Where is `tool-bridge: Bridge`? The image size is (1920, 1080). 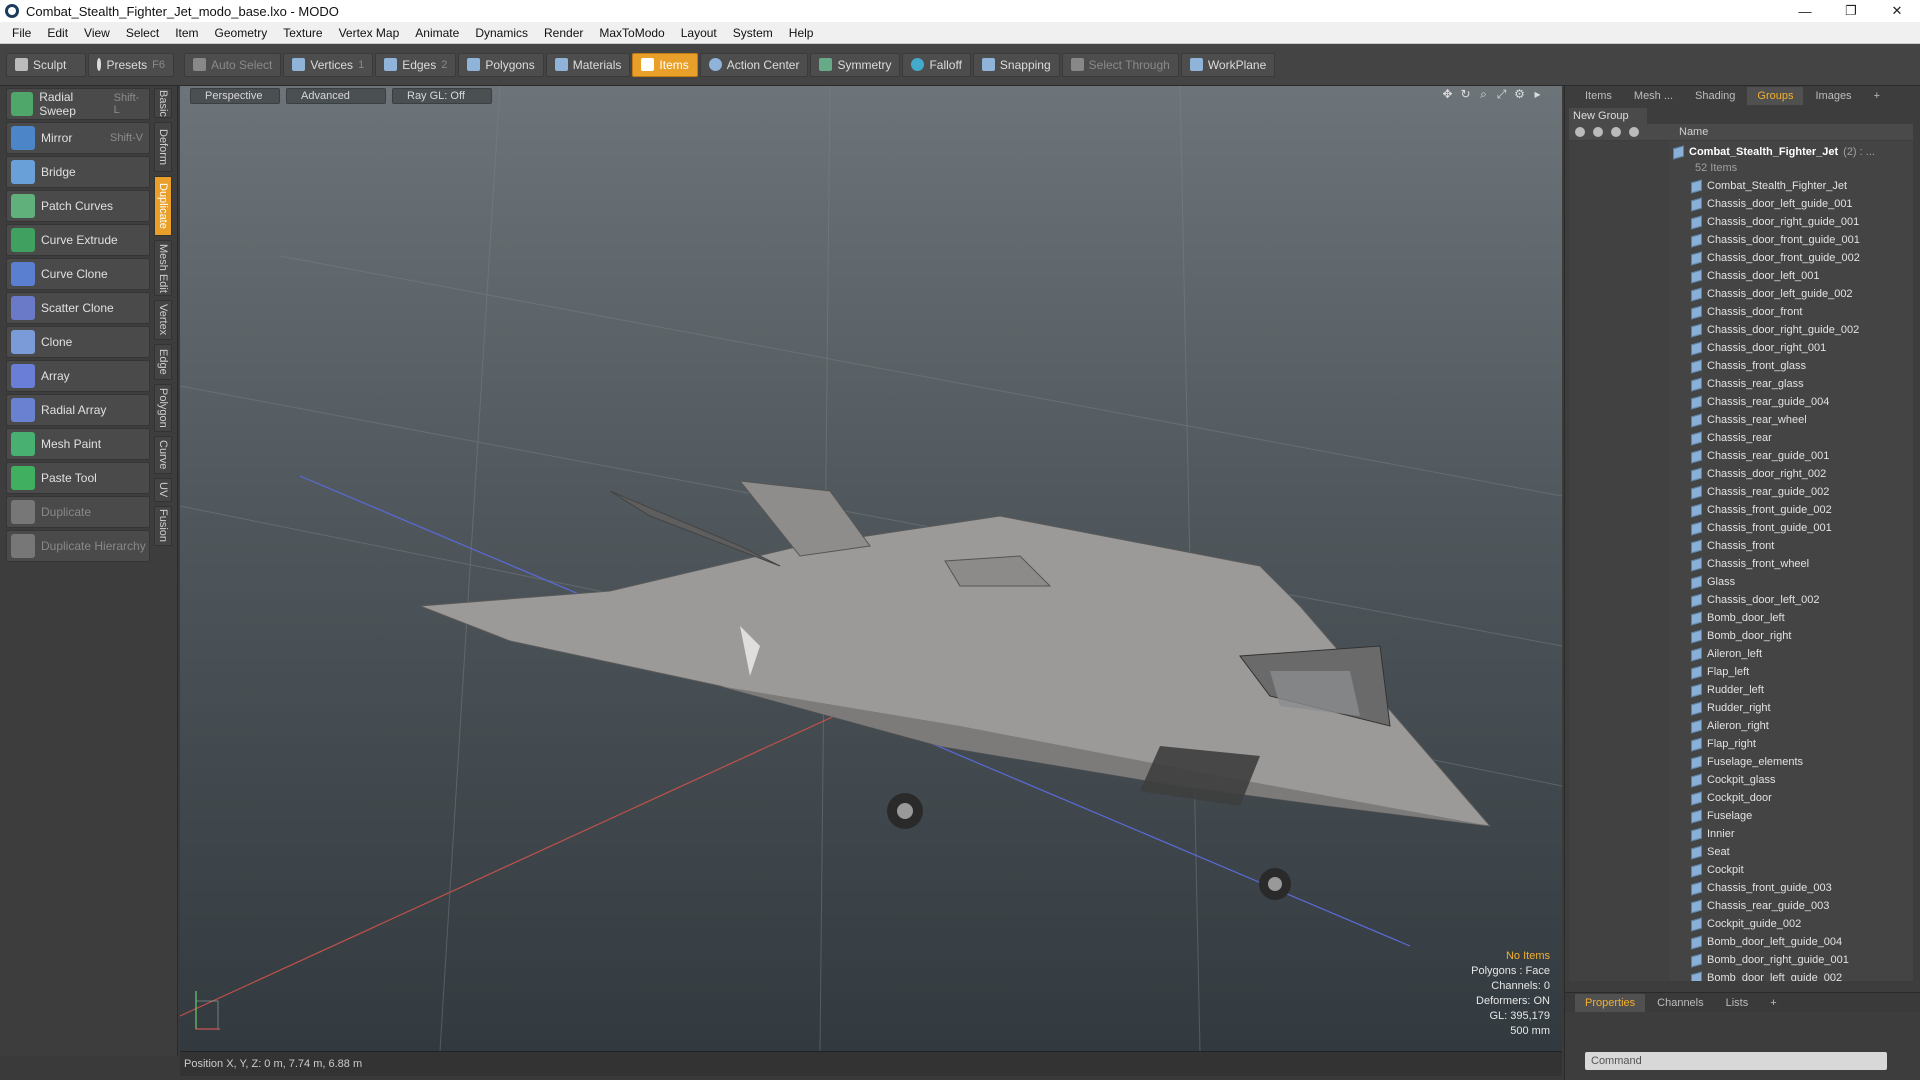
tool-bridge: Bridge is located at coordinates (78, 172).